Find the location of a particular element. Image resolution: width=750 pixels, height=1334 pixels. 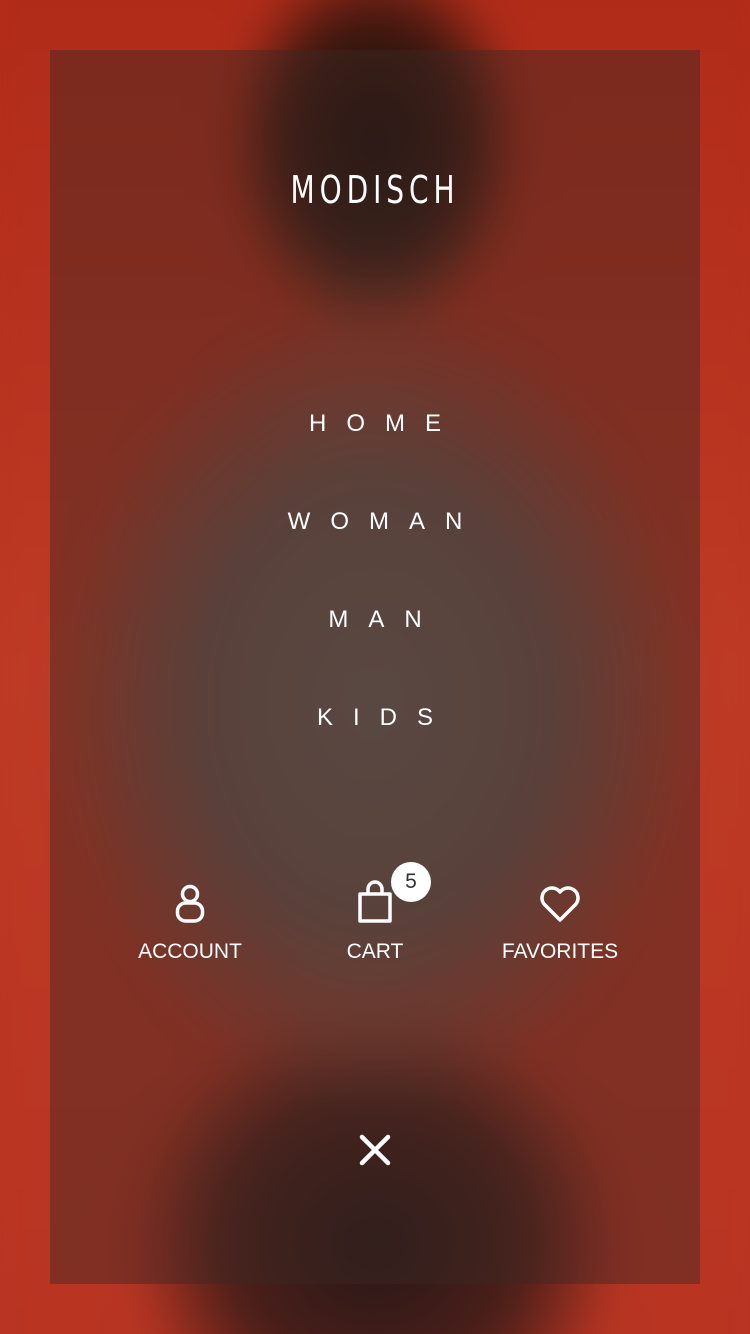

nav-item-man: MAN is located at coordinates (375, 650).